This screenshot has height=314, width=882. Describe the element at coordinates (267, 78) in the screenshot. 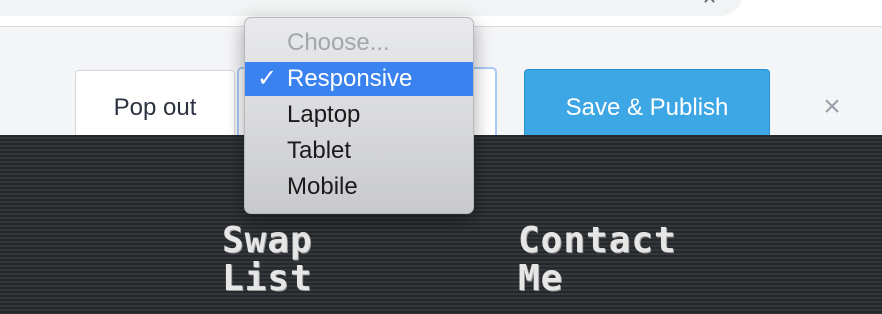

I see `checkmark-icon: ✓` at that location.